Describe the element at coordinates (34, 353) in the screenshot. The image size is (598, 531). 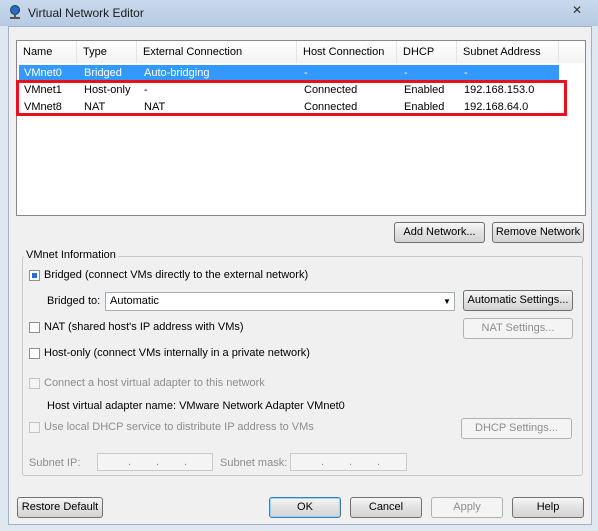
I see `host-only-radio` at that location.